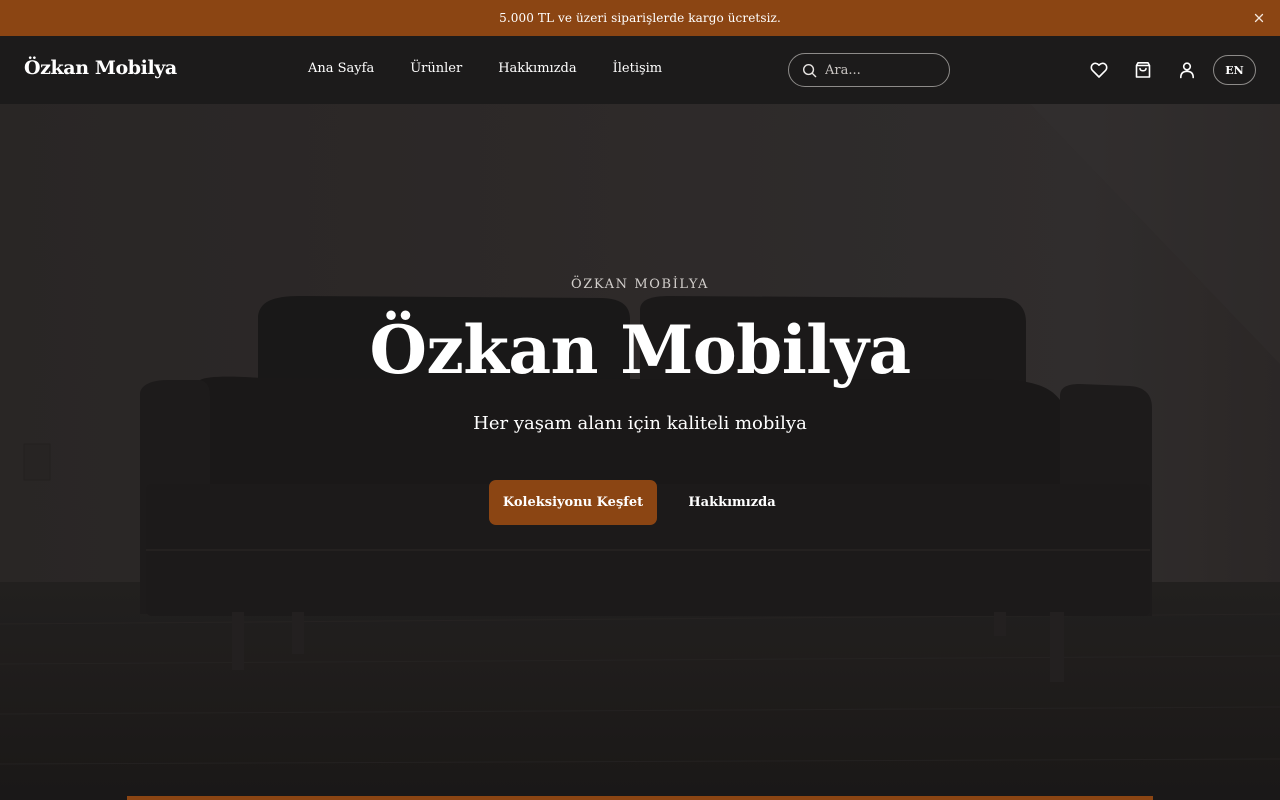  Describe the element at coordinates (1143, 70) in the screenshot. I see `shopping-bag-icon` at that location.